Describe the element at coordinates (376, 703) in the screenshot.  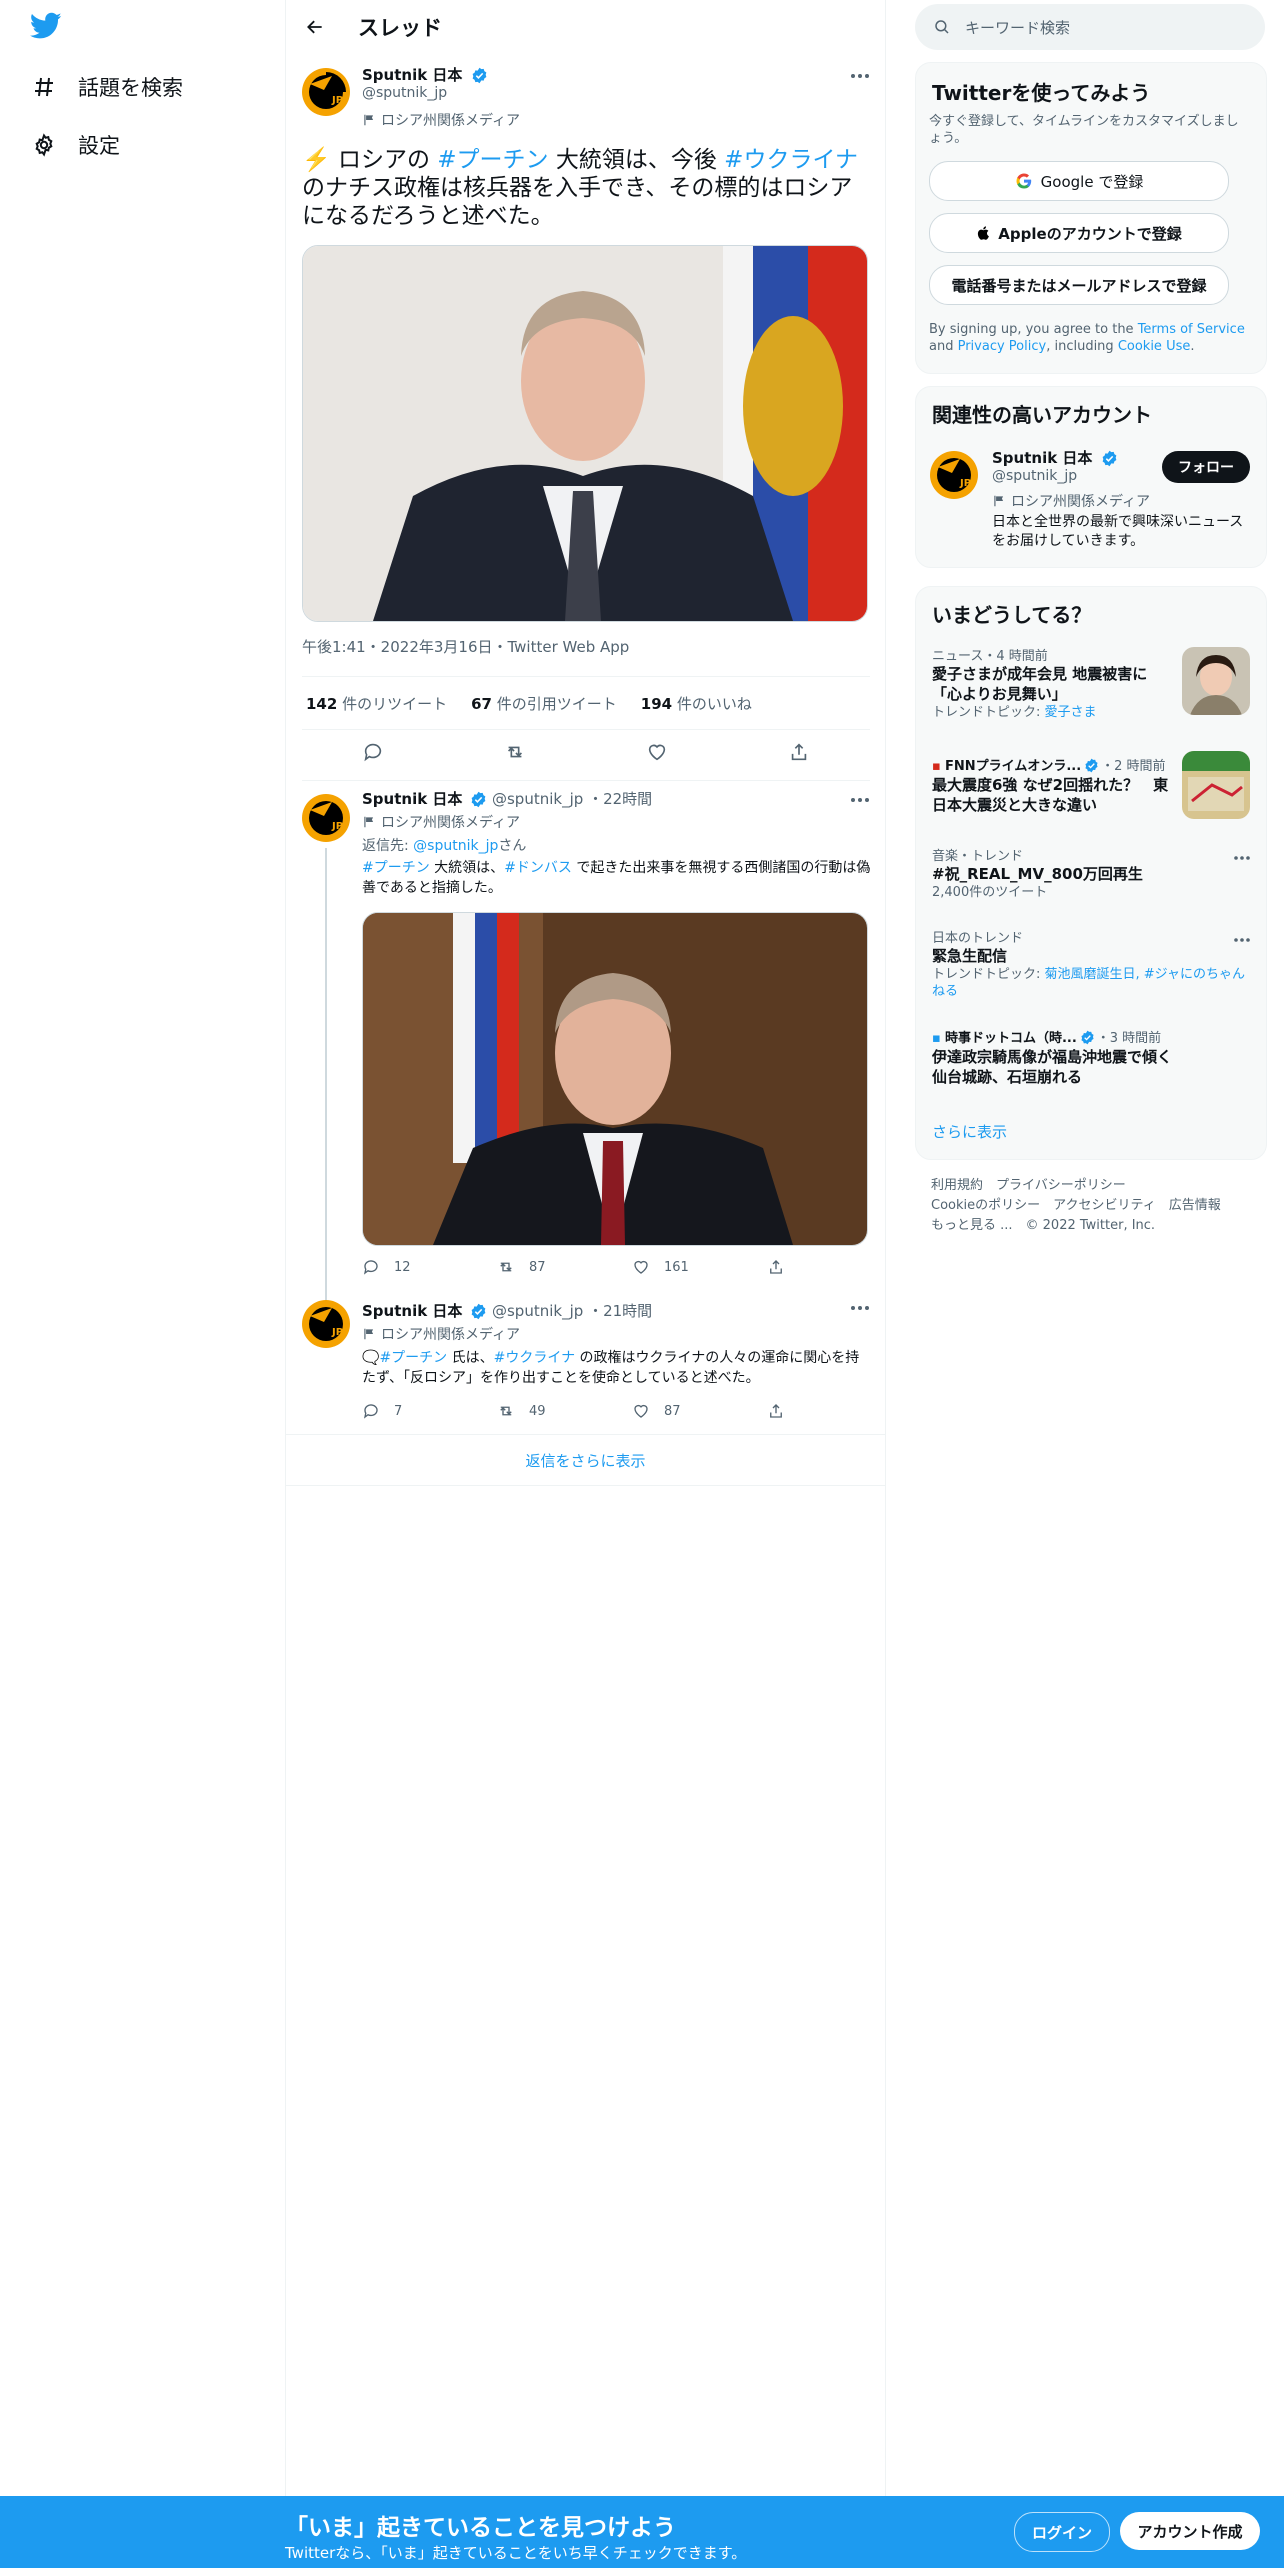
I see `retweet-count: 142 件のリツイート` at that location.